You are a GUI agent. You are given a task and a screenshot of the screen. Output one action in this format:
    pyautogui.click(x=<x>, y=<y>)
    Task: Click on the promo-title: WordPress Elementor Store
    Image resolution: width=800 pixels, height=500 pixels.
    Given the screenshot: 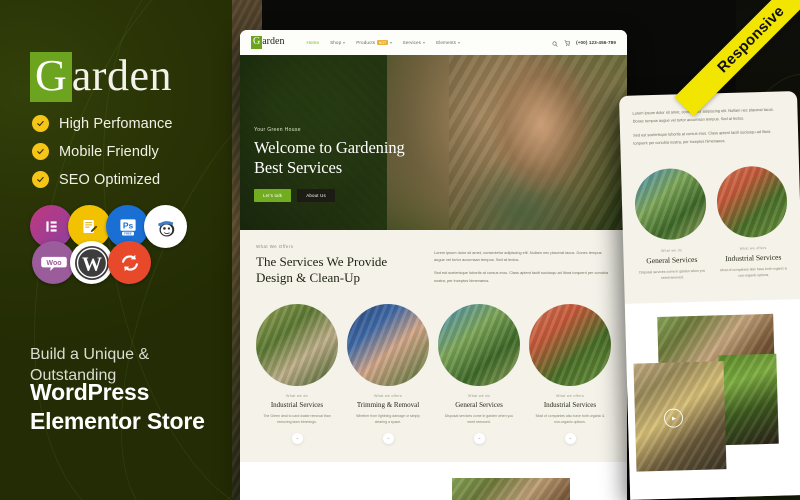 What is the action you would take?
    pyautogui.click(x=117, y=407)
    